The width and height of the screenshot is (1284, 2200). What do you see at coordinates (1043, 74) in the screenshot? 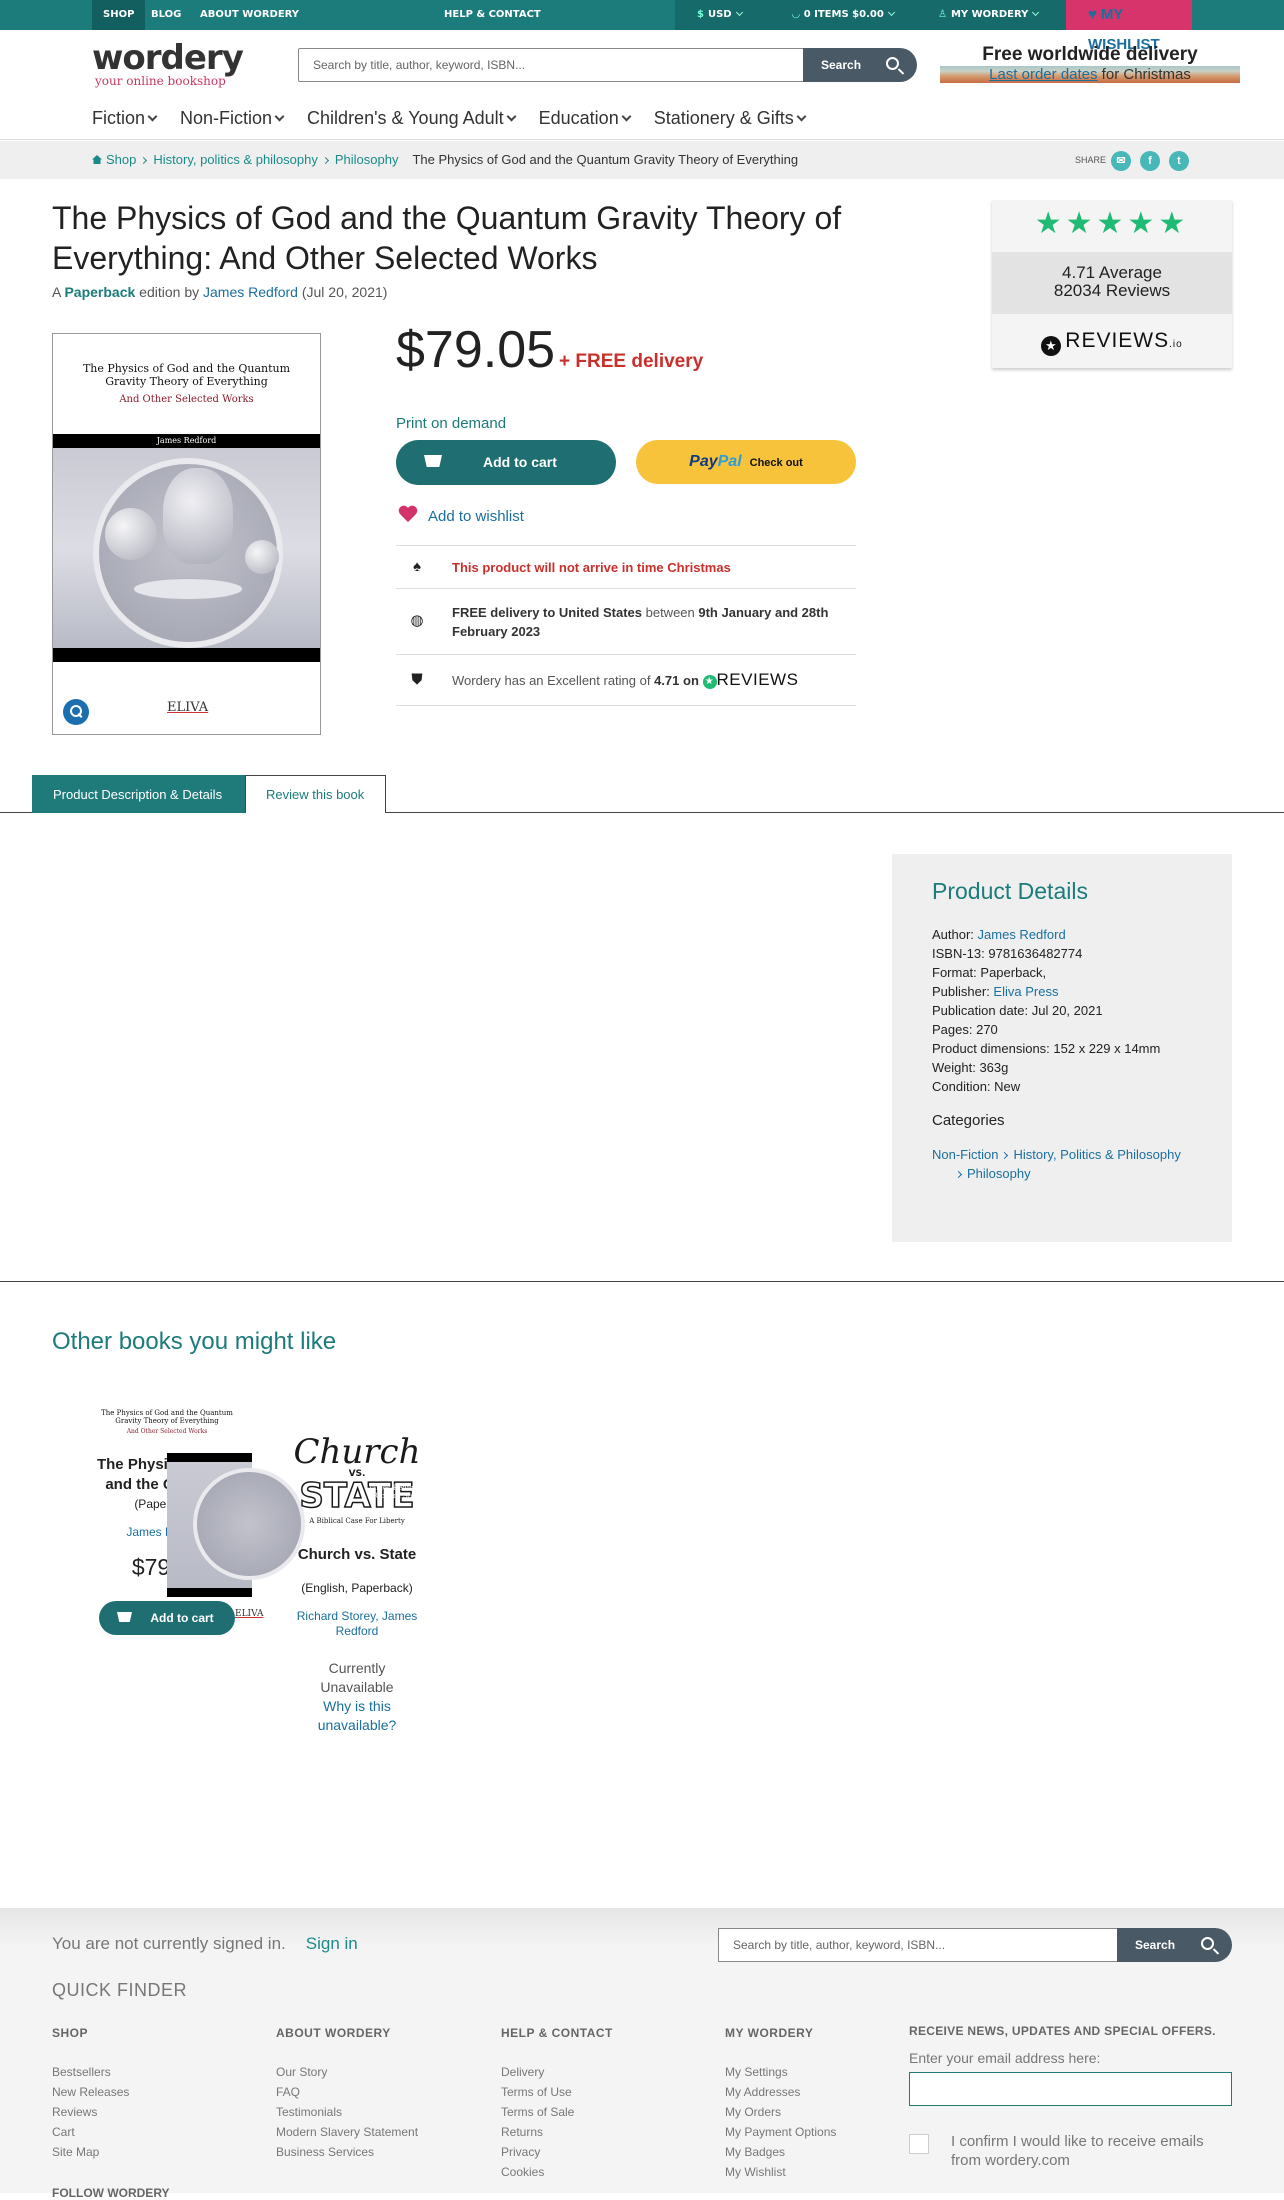
I see `last-order-dates-link: Last order dates` at bounding box center [1043, 74].